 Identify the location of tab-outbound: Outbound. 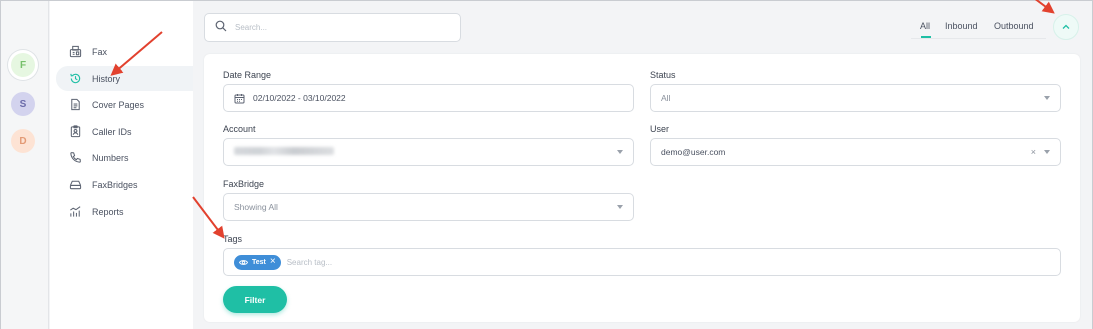
(1014, 26).